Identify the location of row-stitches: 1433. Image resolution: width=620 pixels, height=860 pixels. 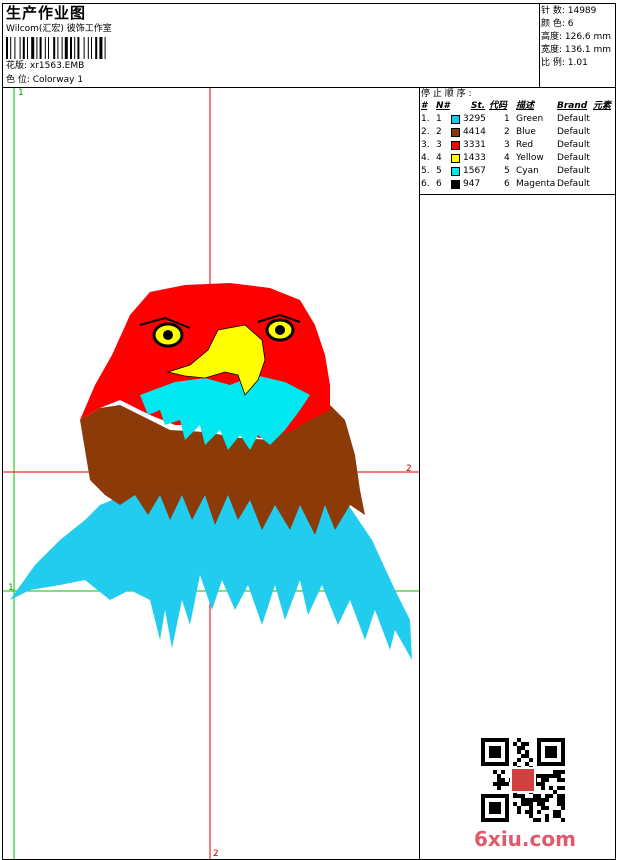
(474, 158).